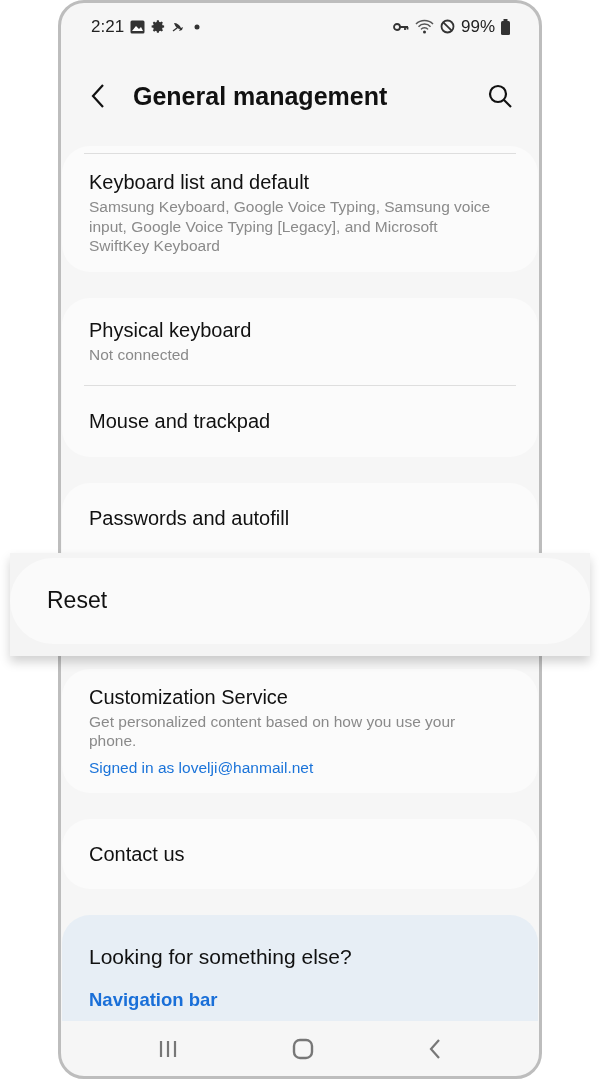 This screenshot has height=1080, width=600. Describe the element at coordinates (424, 26) in the screenshot. I see `wifi-icon` at that location.